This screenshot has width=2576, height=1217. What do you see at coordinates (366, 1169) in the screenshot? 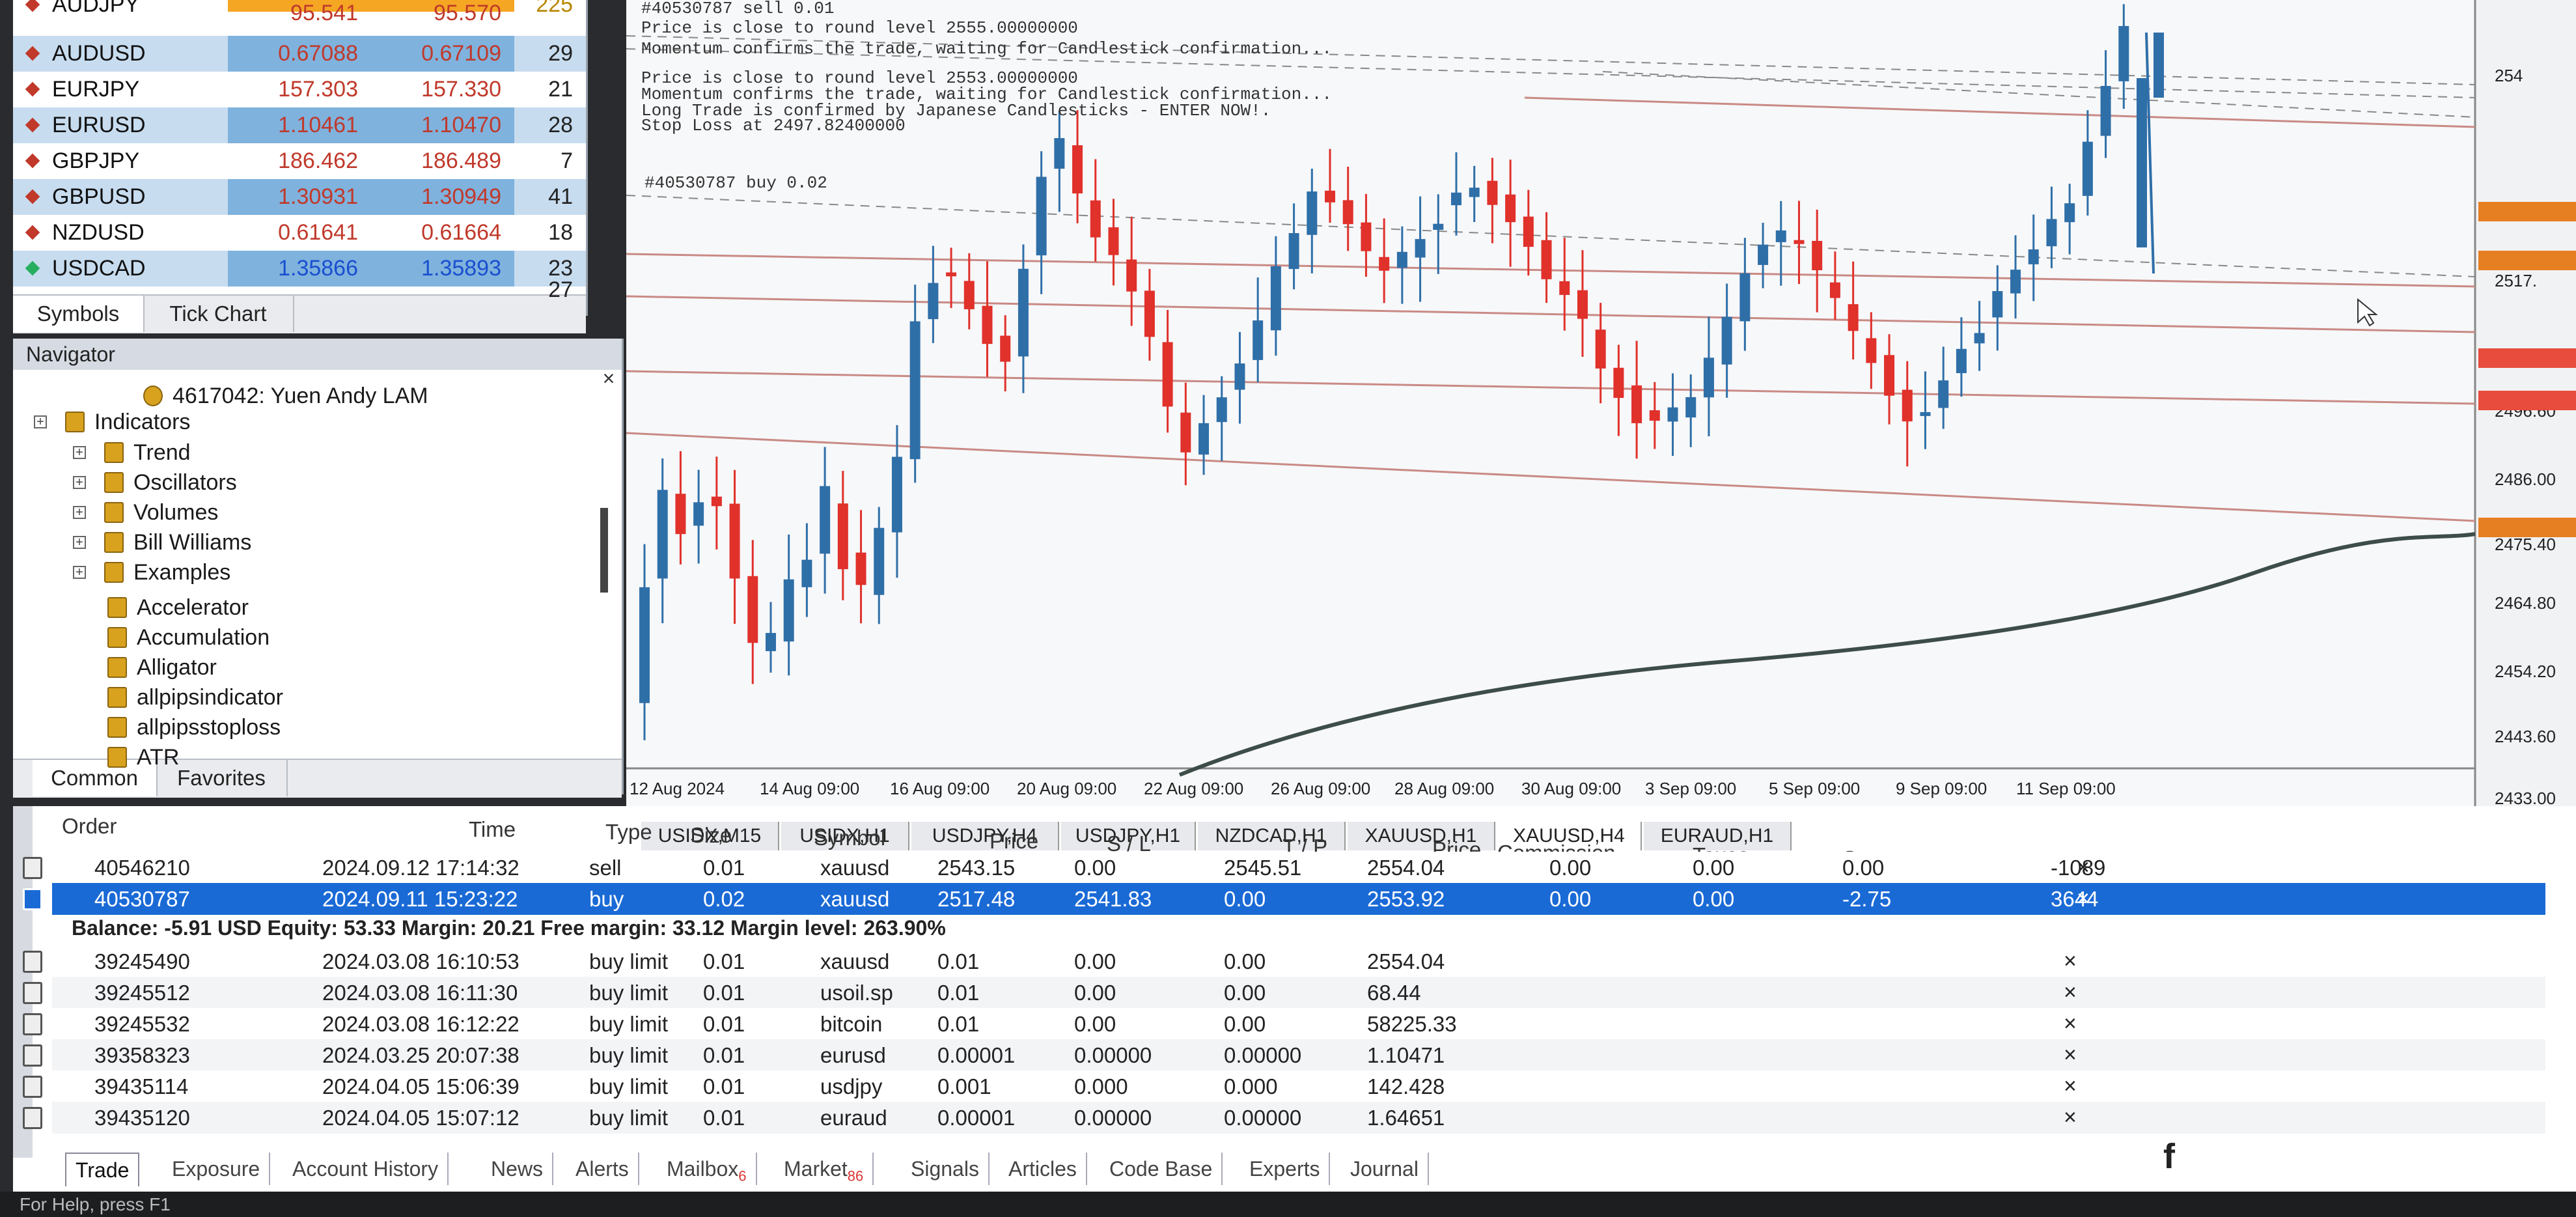
I see `terminal-tab-account-history: Account History` at bounding box center [366, 1169].